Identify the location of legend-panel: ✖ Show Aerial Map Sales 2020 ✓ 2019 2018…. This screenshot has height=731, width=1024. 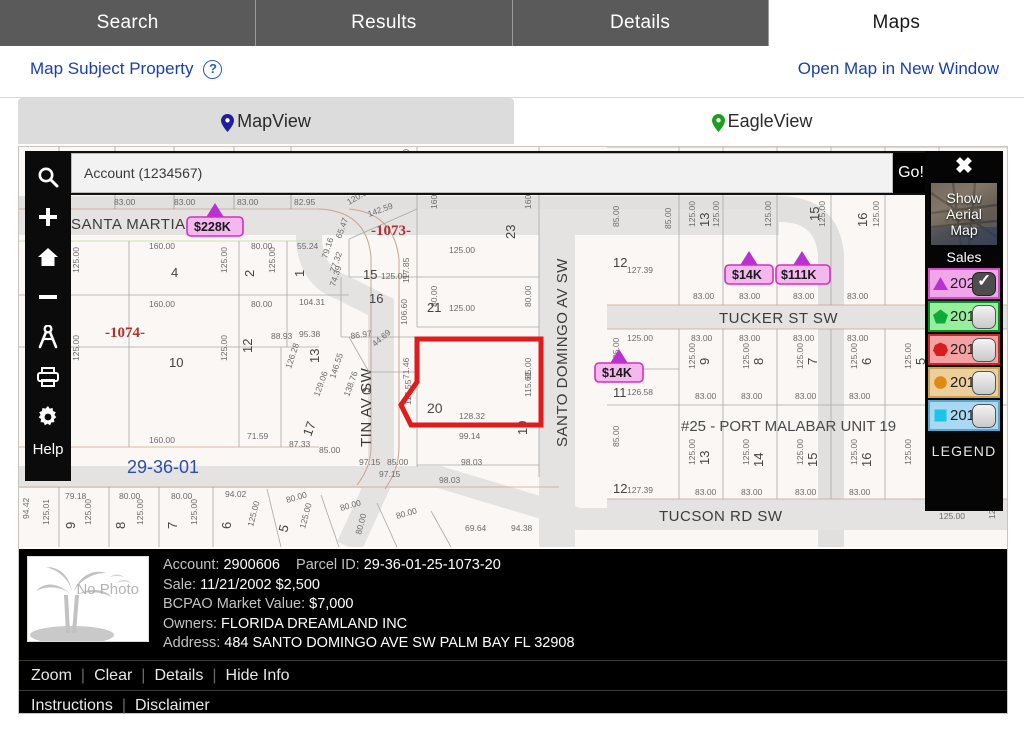
(964, 331).